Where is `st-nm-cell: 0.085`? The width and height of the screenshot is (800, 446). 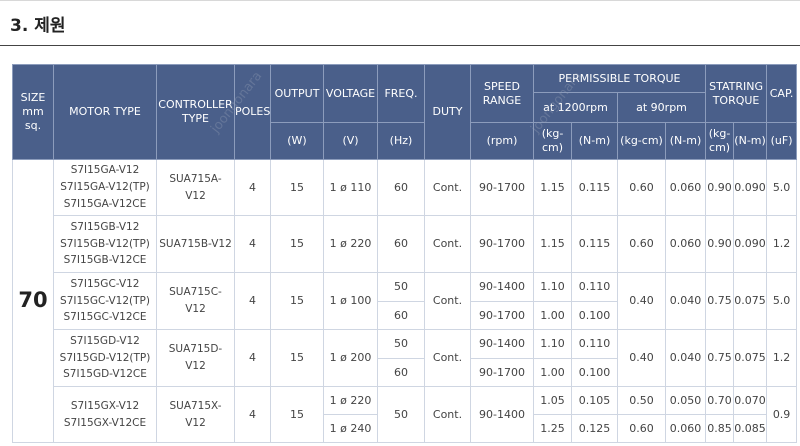
st-nm-cell: 0.085 is located at coordinates (750, 428).